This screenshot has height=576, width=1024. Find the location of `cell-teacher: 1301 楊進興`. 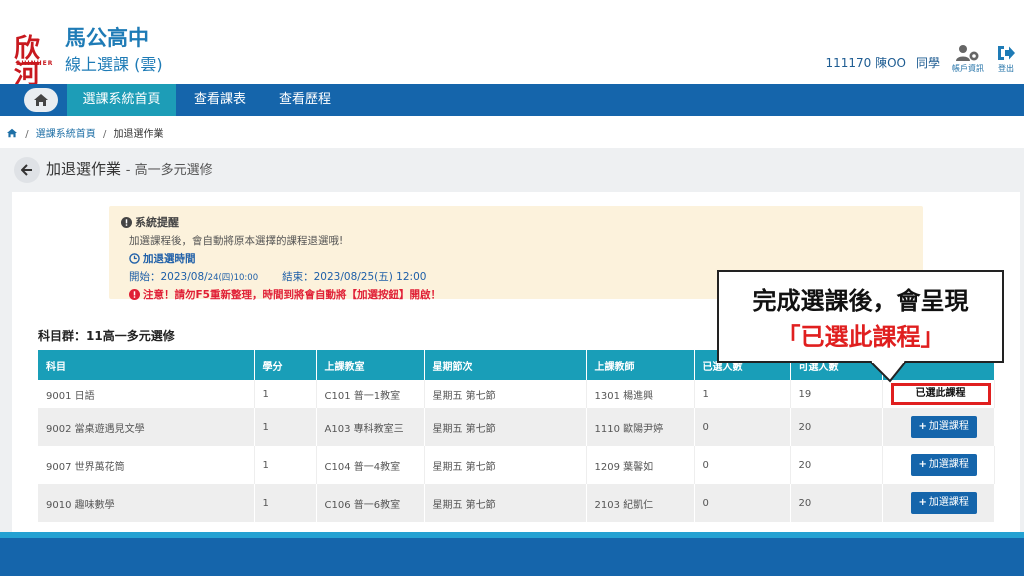

cell-teacher: 1301 楊進興 is located at coordinates (640, 394).